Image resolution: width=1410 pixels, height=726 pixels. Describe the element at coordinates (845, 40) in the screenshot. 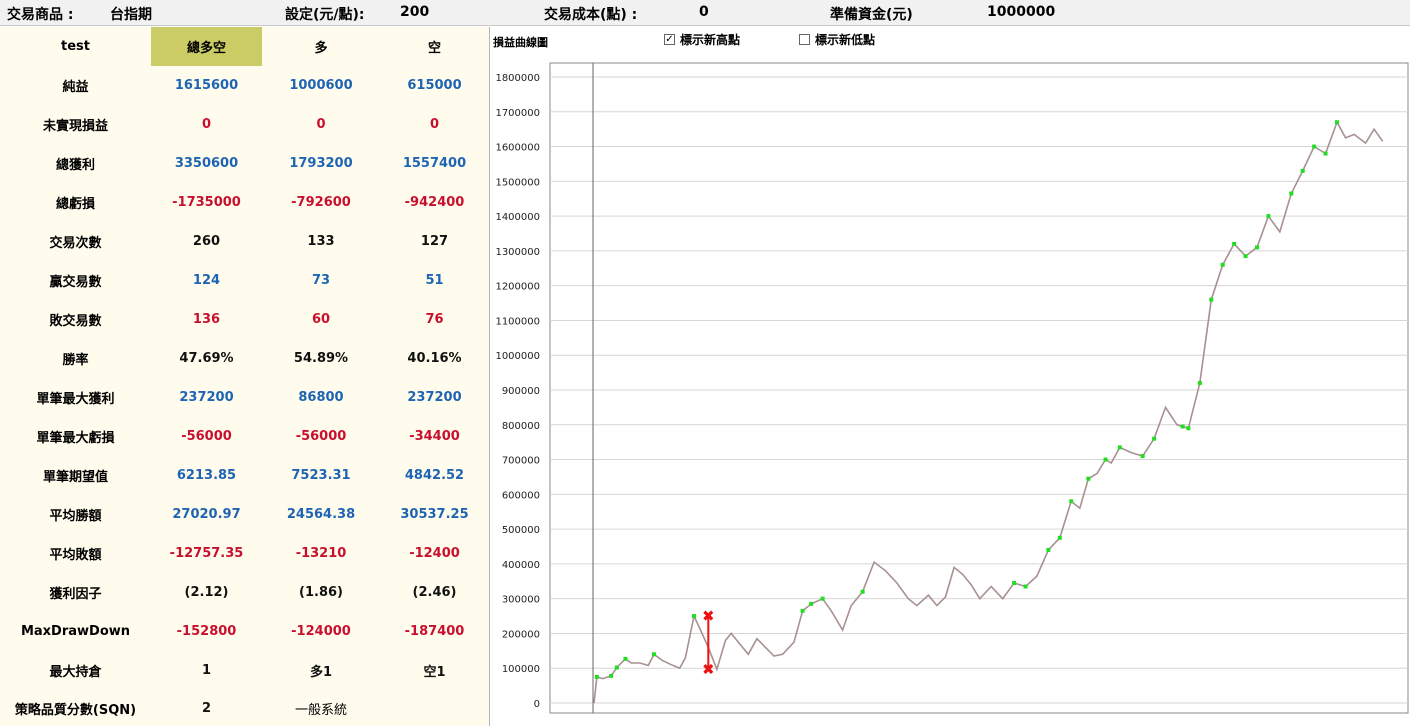

I see `show-new-low-label: 標示新低點` at that location.